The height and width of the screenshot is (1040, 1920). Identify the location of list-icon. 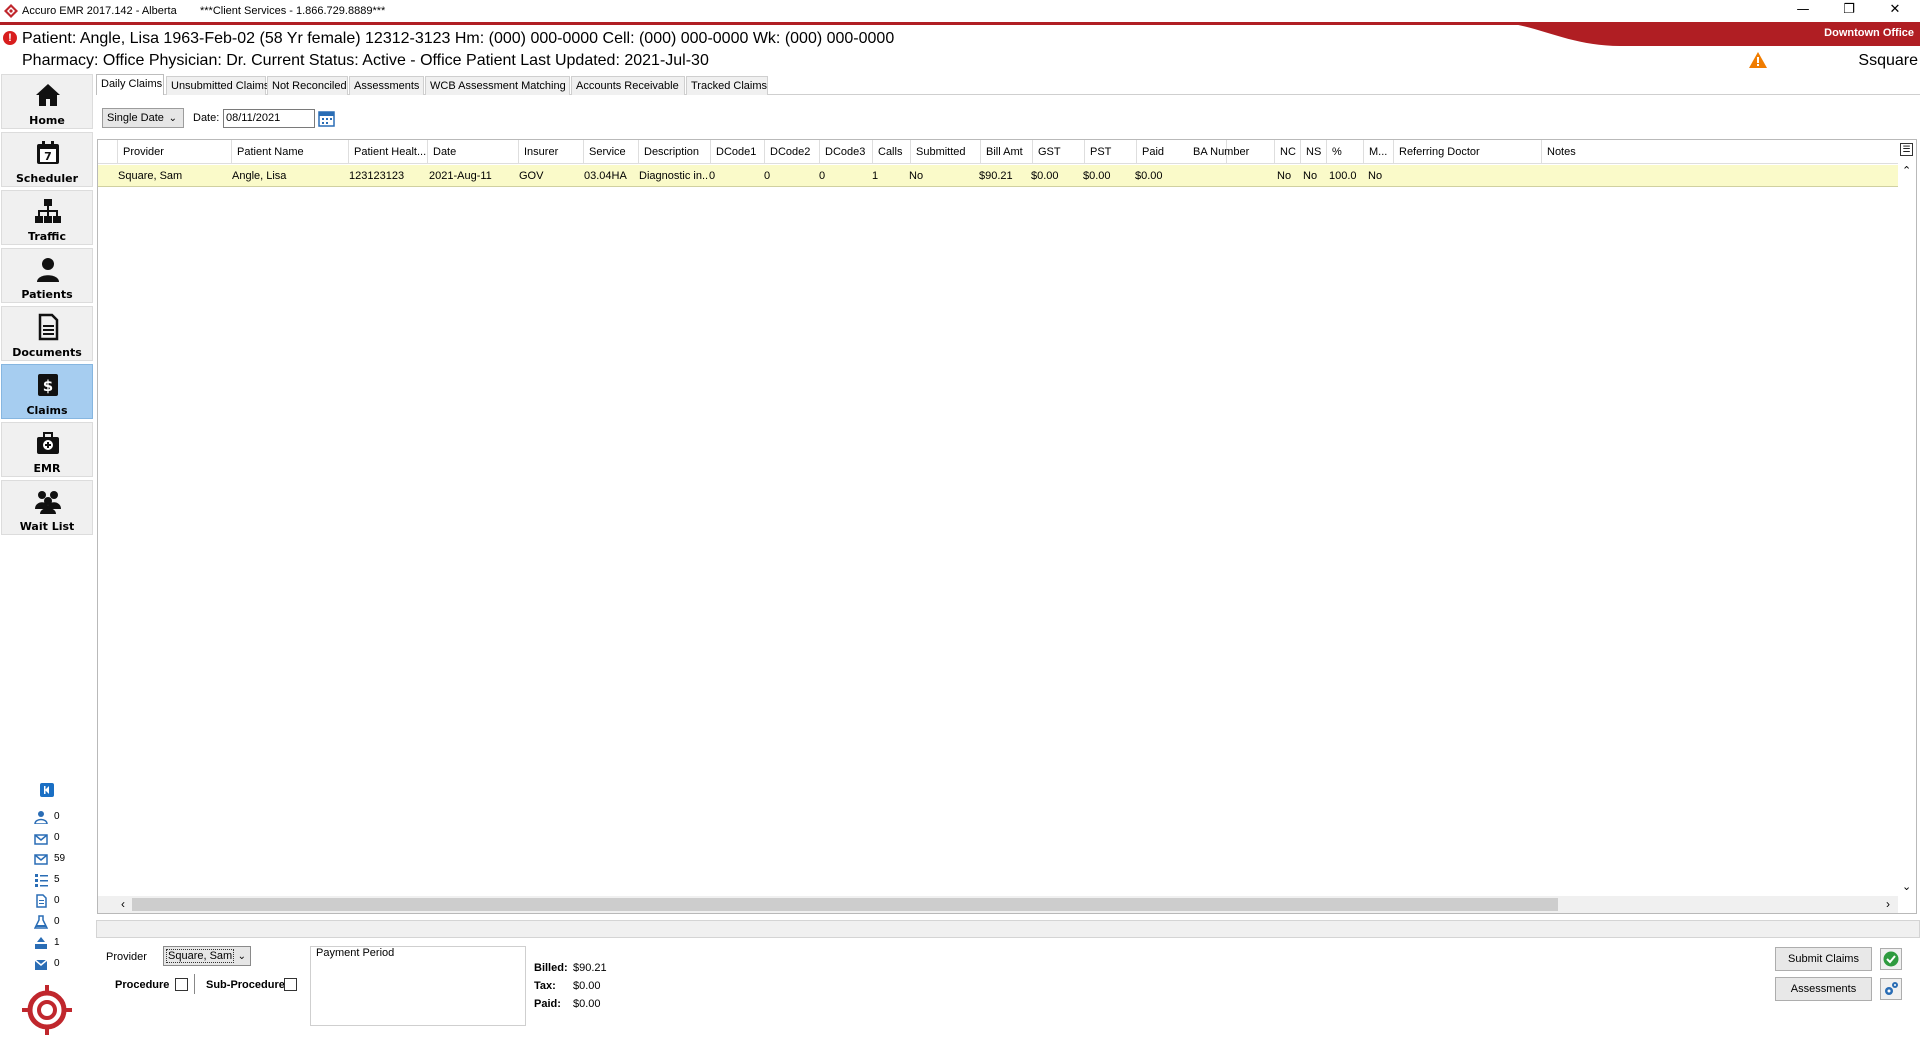
(41, 880).